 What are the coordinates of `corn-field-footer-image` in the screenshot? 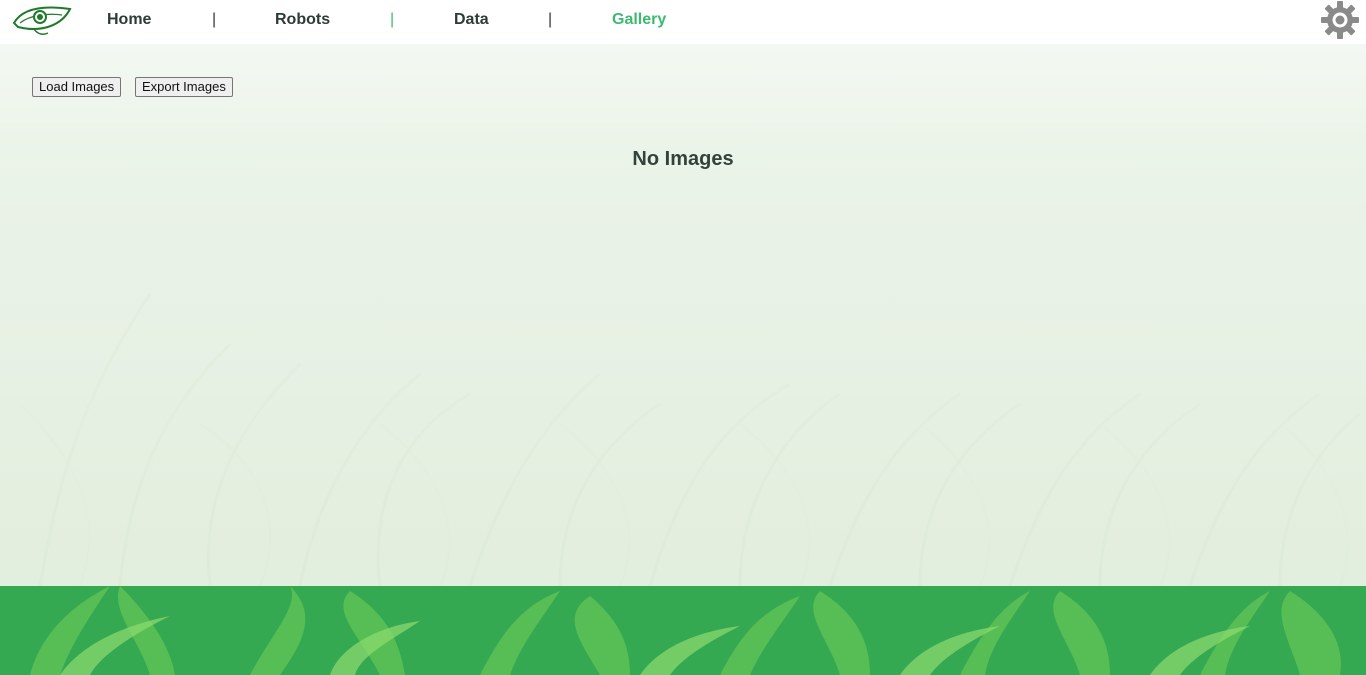 It's located at (683, 630).